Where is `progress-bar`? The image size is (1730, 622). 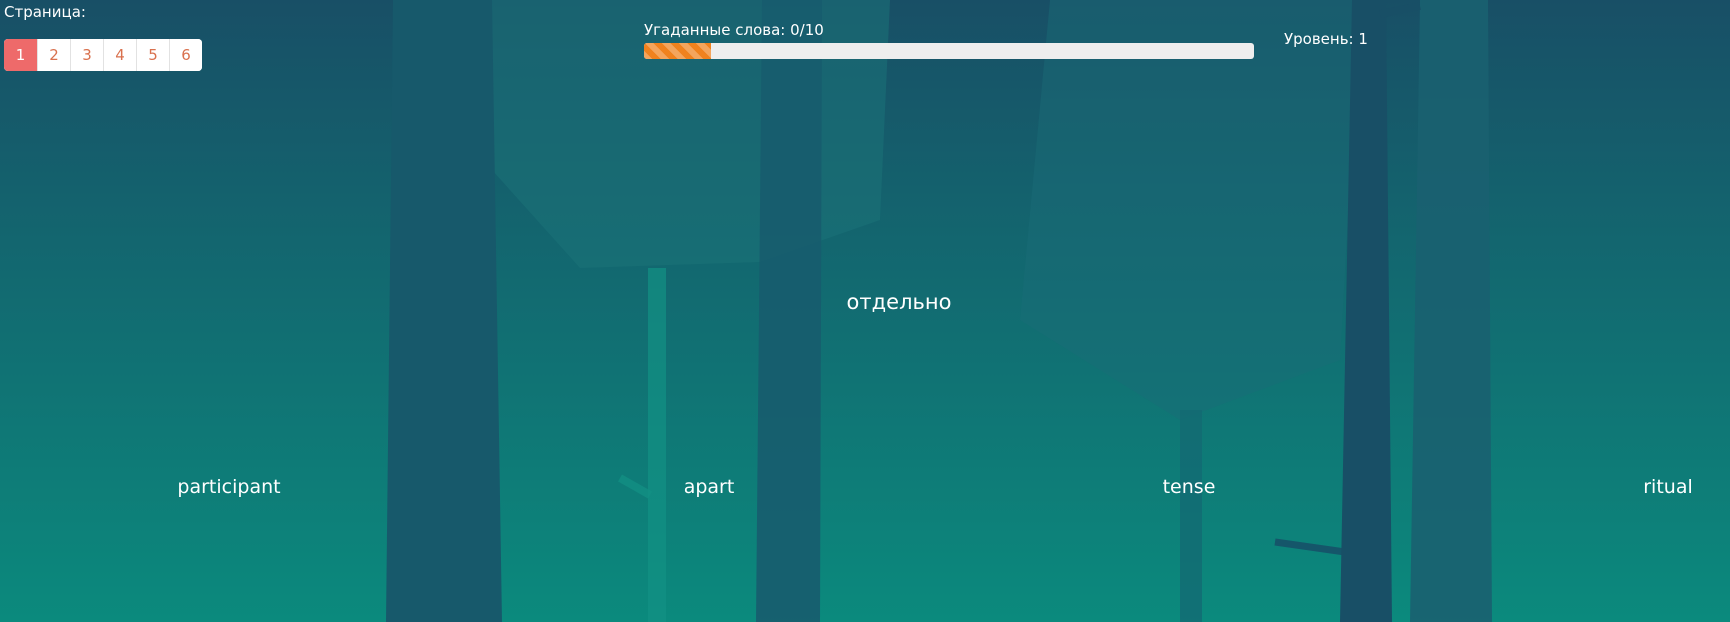 progress-bar is located at coordinates (949, 51).